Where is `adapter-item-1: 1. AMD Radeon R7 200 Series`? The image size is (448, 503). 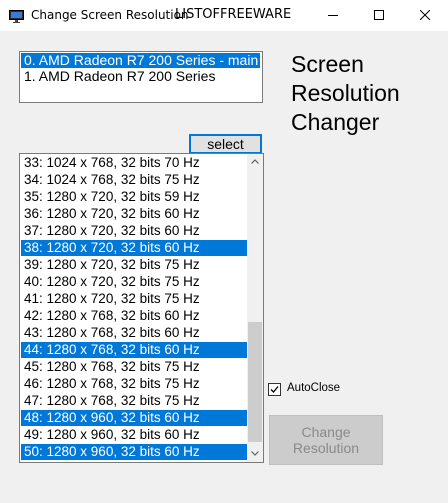
adapter-item-1: 1. AMD Radeon R7 200 Series is located at coordinates (118, 76).